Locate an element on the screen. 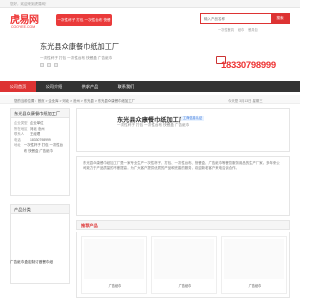  recommended-products-title: 推荐产品 is located at coordinates (89, 225).